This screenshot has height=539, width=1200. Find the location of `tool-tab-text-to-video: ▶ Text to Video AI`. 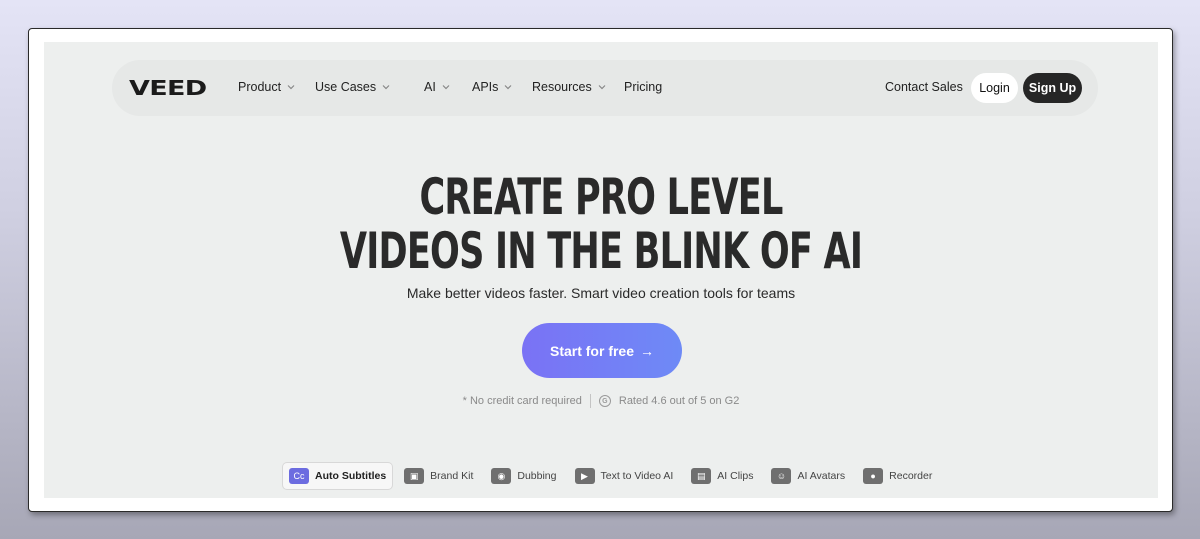

tool-tab-text-to-video: ▶ Text to Video AI is located at coordinates (624, 476).